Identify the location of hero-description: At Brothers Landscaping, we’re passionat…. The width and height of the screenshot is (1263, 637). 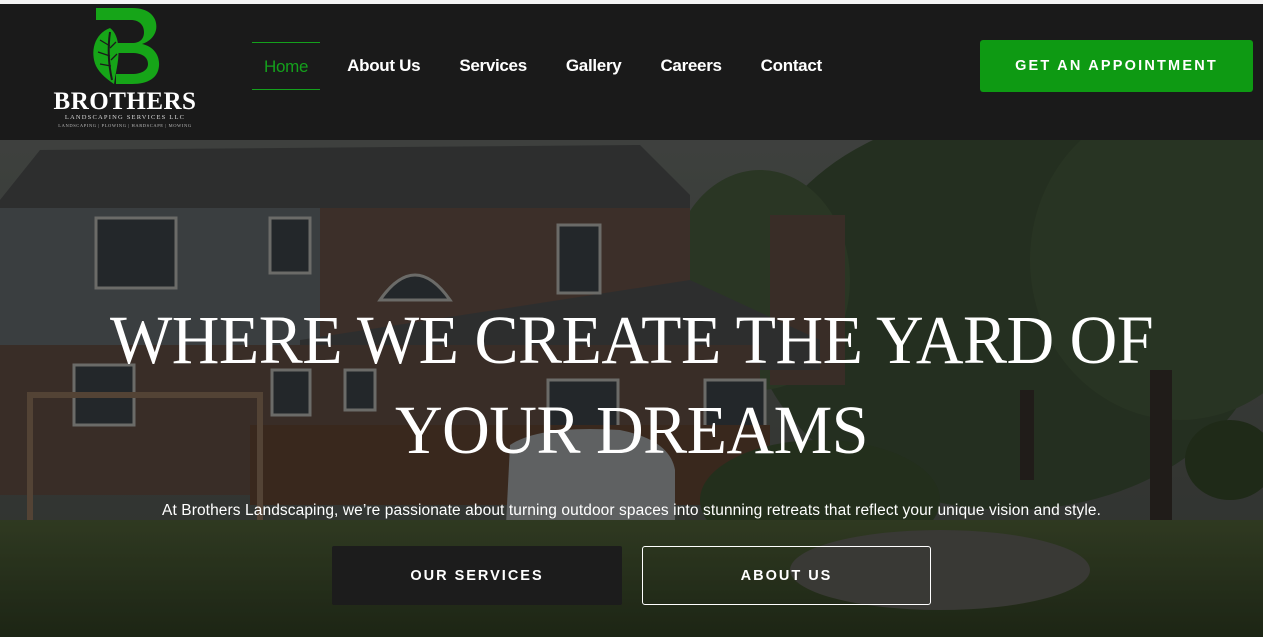
(631, 510).